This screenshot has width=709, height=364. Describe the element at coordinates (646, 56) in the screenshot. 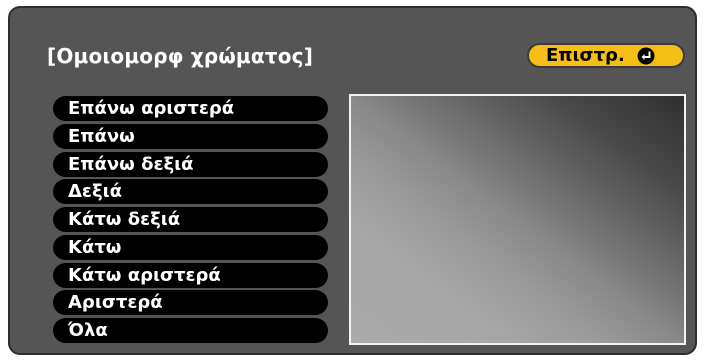

I see `enter-icon` at that location.